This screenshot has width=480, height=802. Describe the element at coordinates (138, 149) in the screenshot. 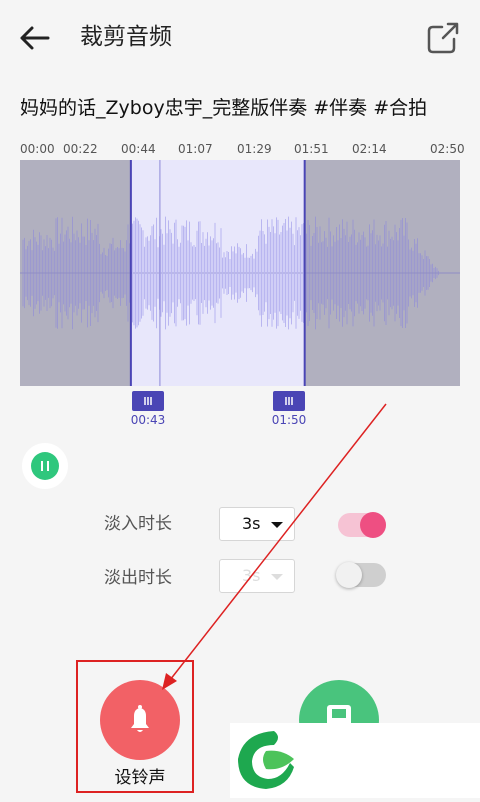

I see `timeline-tick: 00:44` at that location.